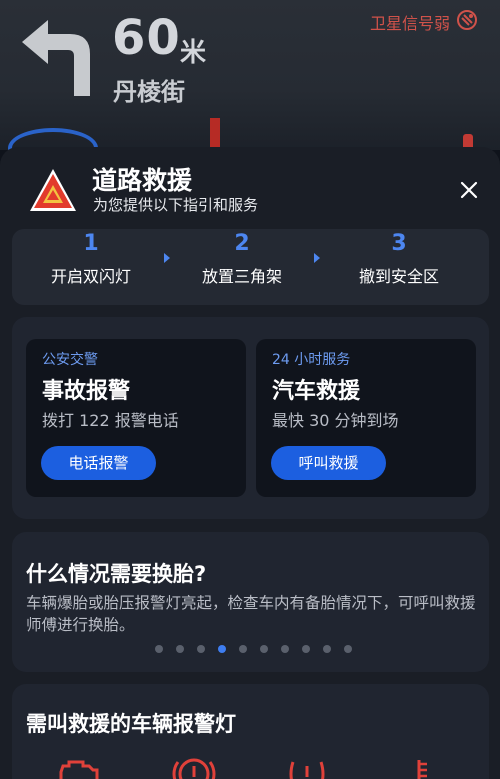  I want to click on accident-report-card: 公安交警 事故报警 拨打 122 报警电话 电话报警, so click(136, 418).